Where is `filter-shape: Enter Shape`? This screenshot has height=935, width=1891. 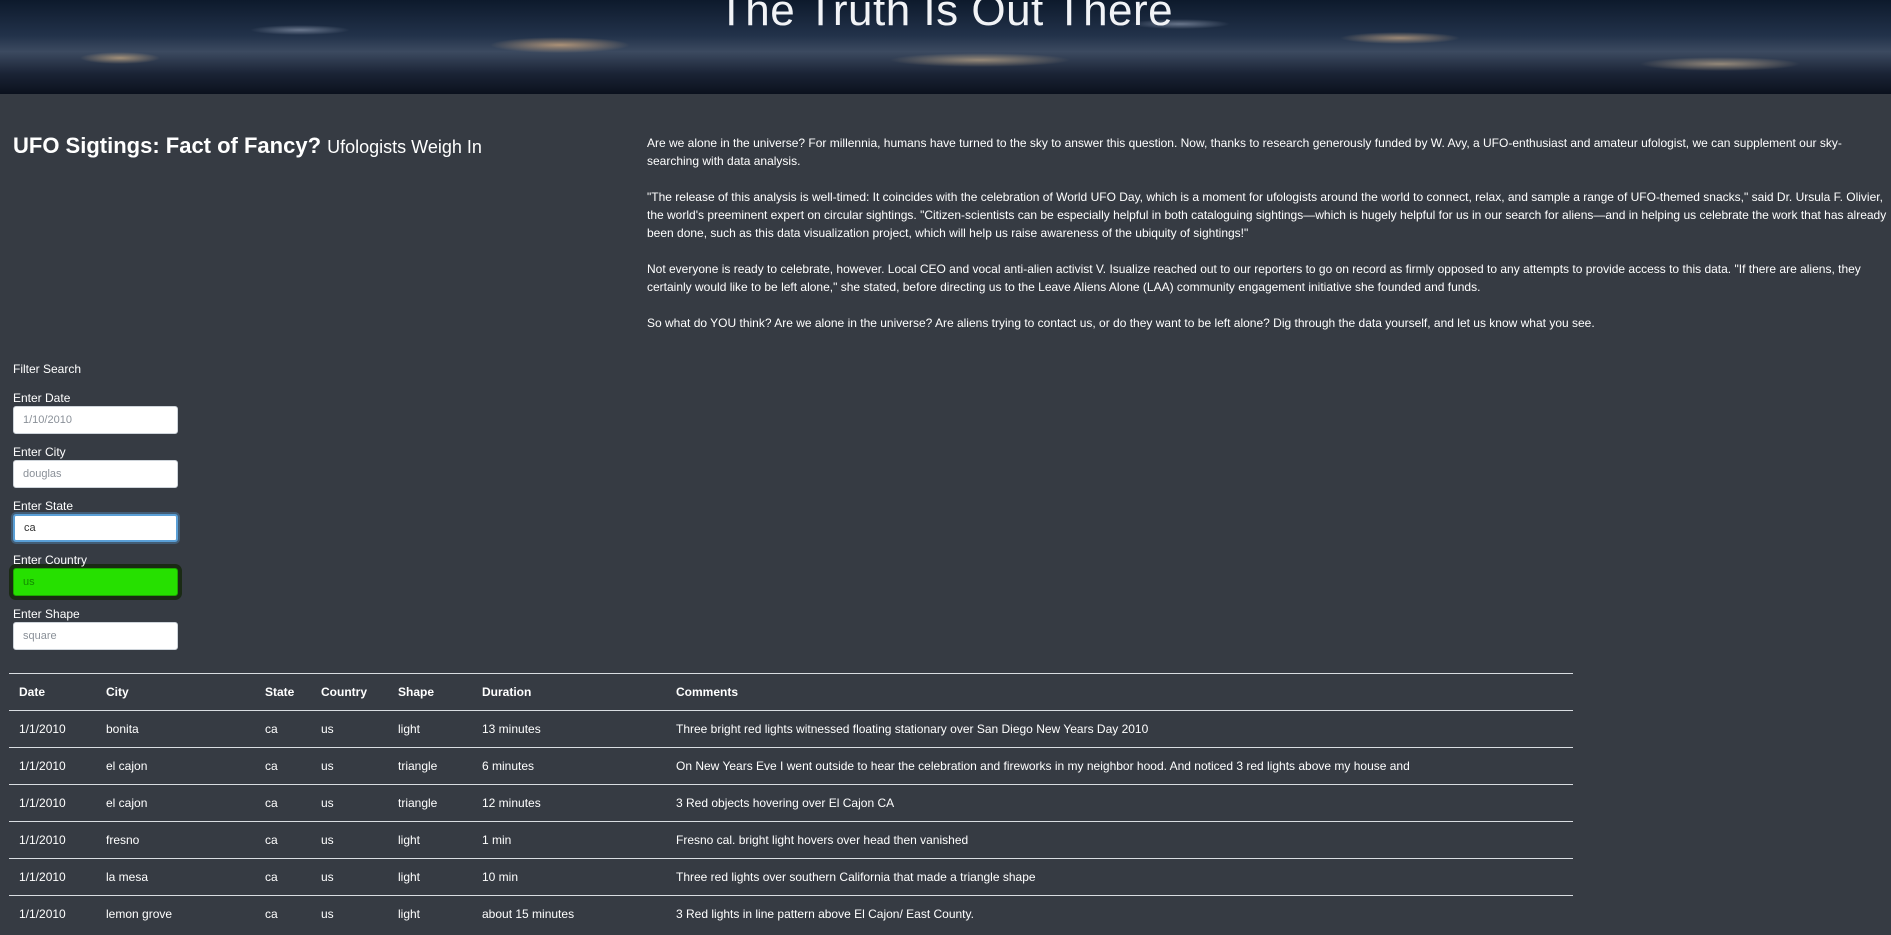
filter-shape: Enter Shape is located at coordinates (98, 628).